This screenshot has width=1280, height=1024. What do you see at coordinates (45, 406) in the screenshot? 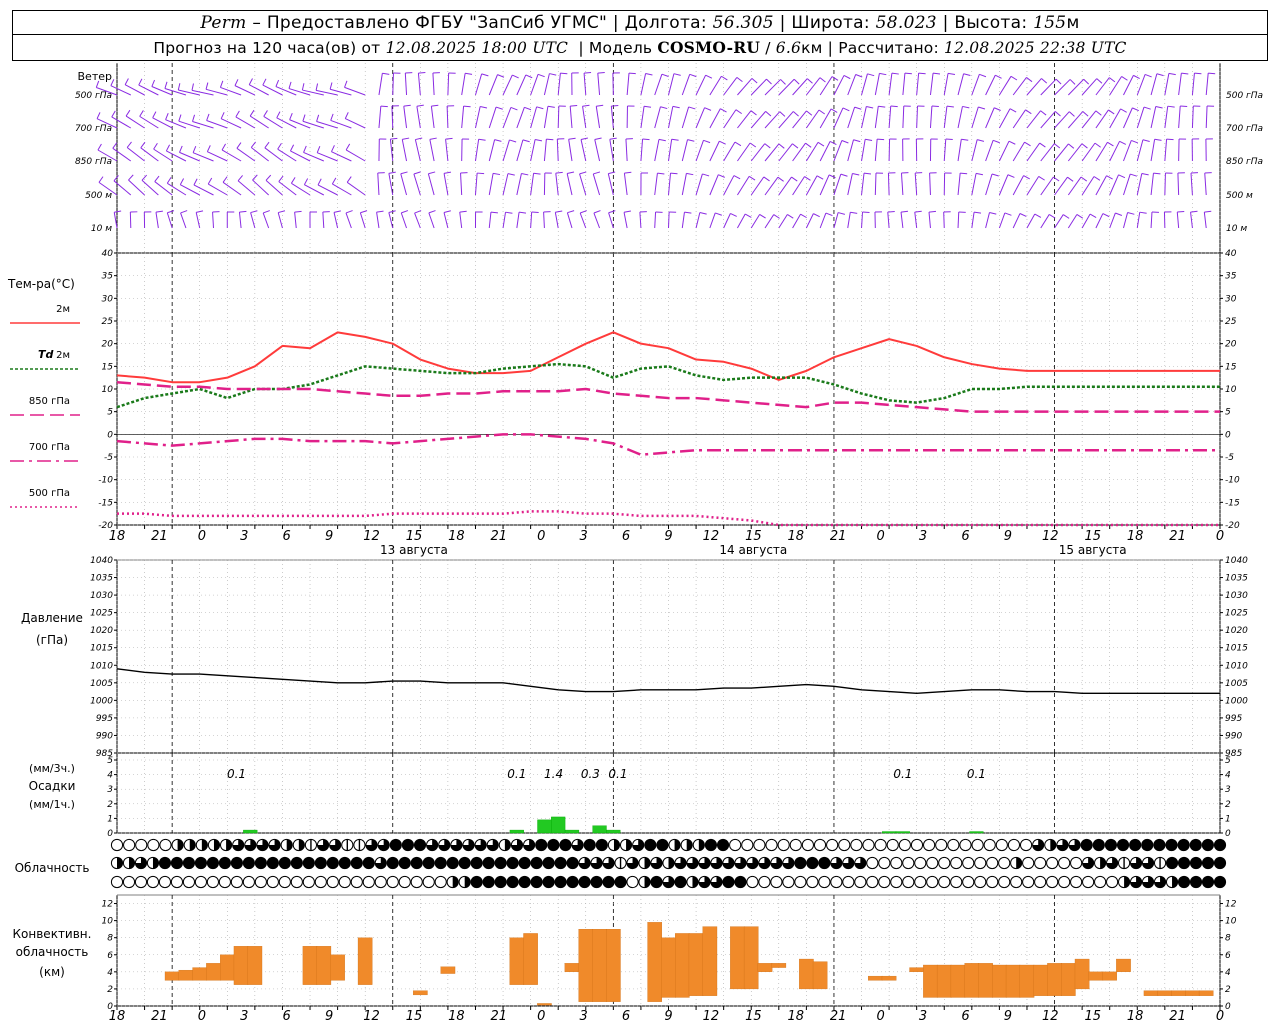
I see `temperature-legend: 2м2мTd850 гПа700 гПа500 гПа` at bounding box center [45, 406].